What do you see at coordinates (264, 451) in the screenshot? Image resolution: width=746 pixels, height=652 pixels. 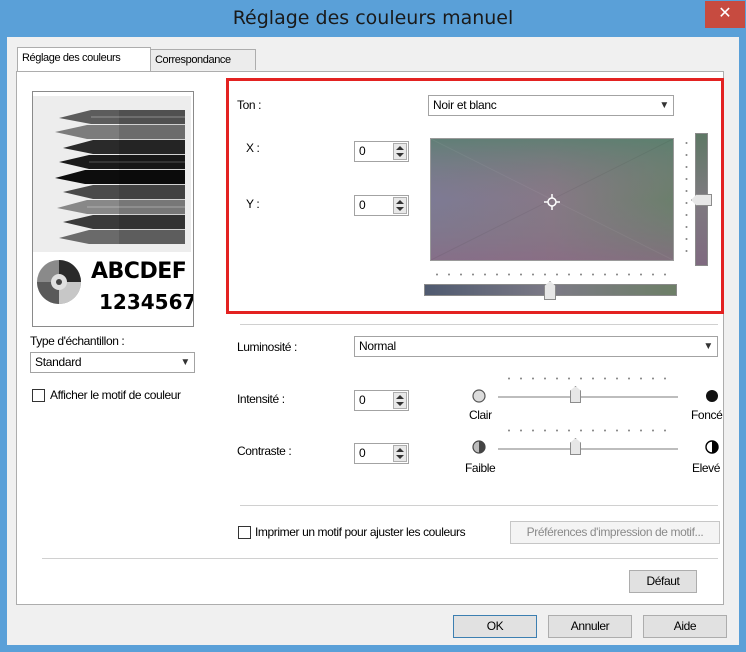 I see `contrast-label: Contraste :` at bounding box center [264, 451].